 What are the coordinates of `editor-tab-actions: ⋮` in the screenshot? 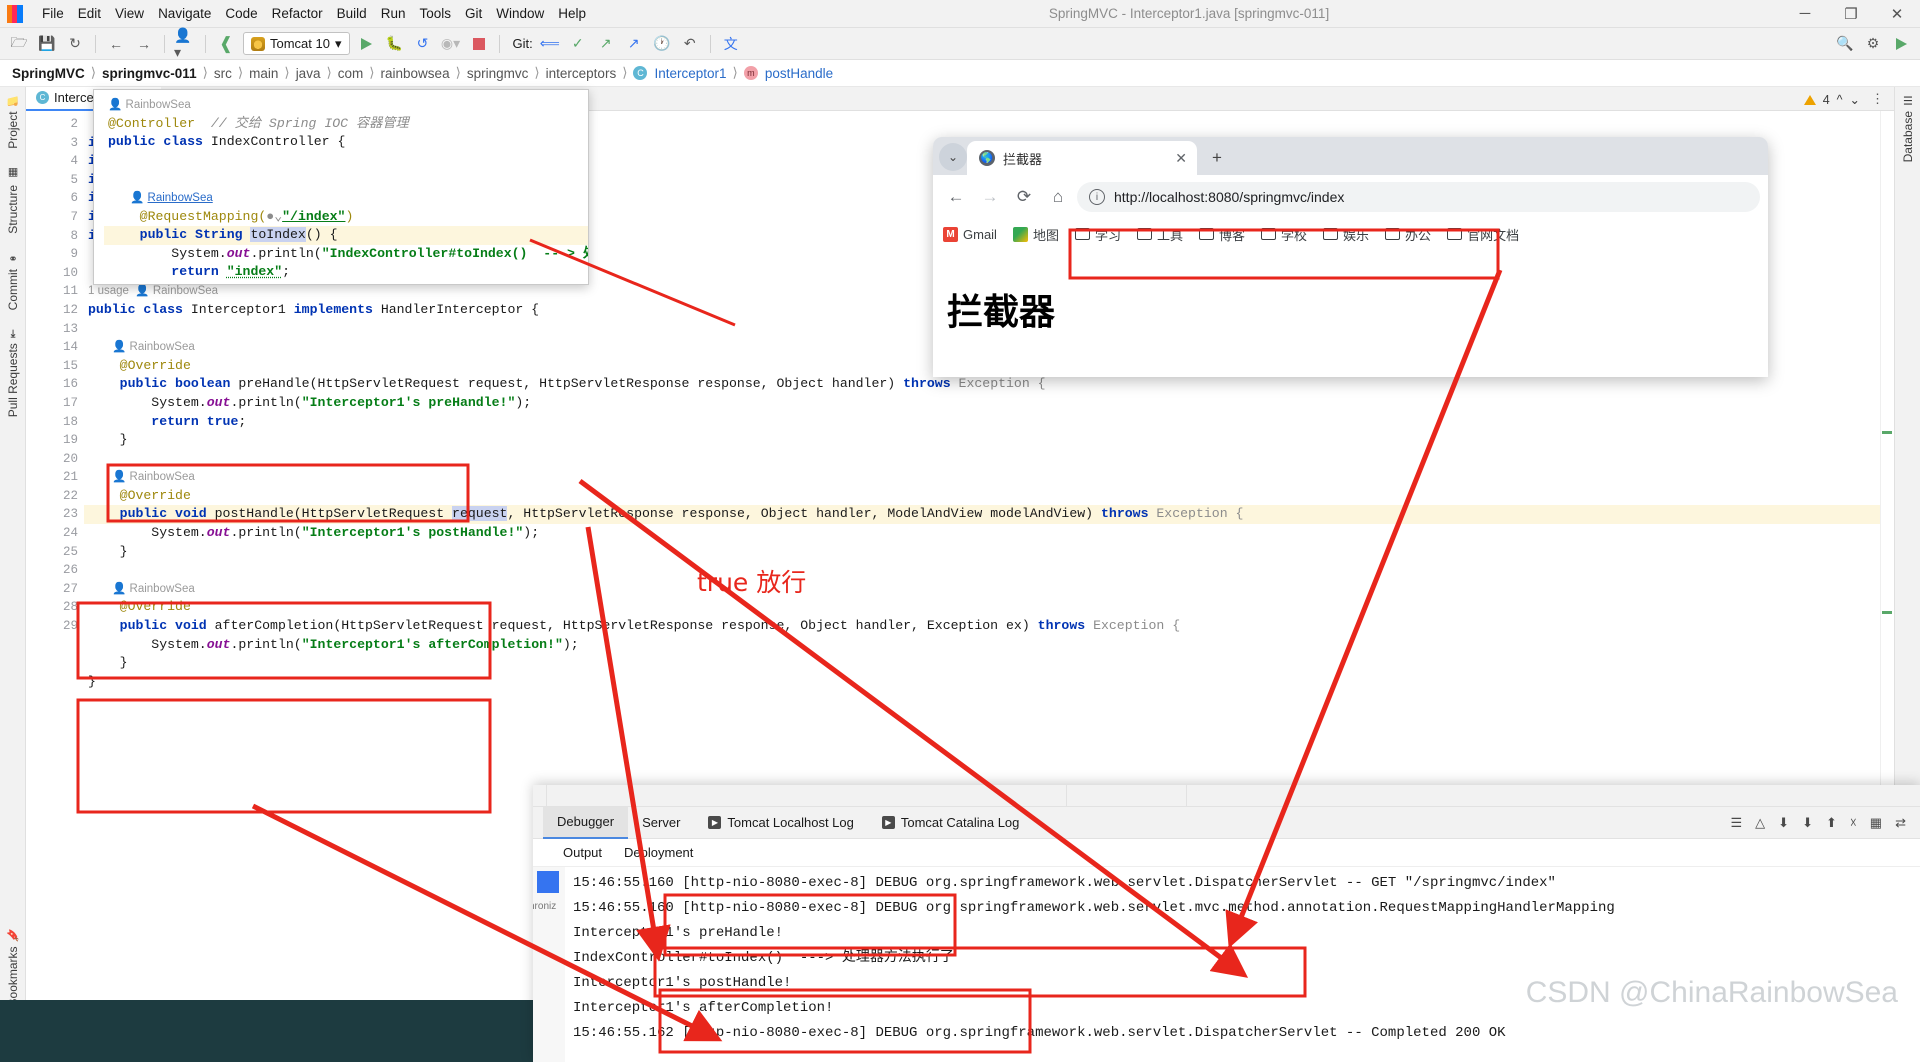 It's located at (1882, 99).